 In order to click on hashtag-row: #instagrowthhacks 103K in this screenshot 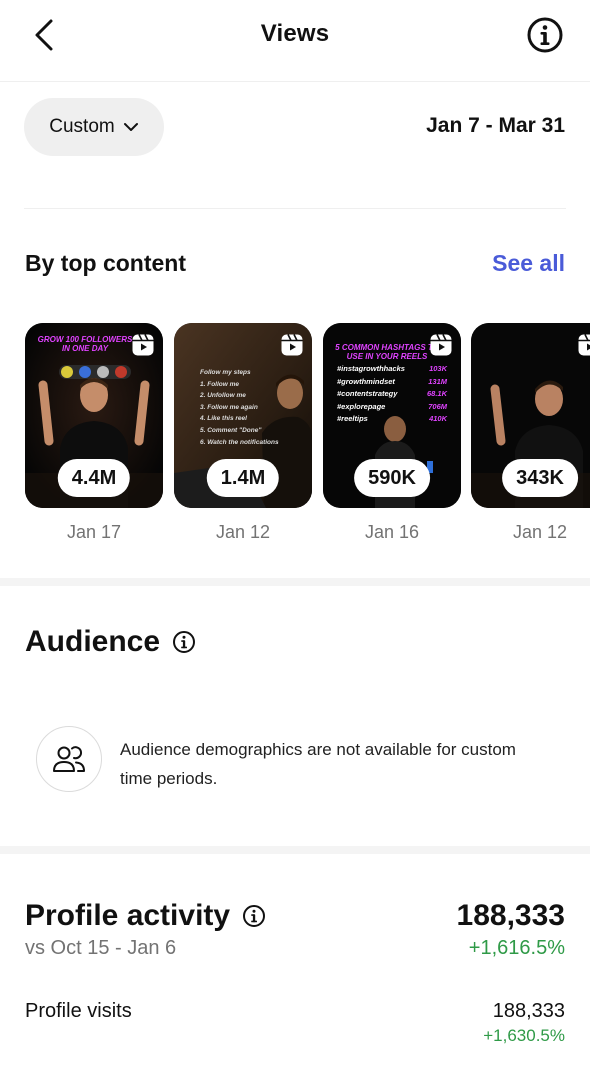, I will do `click(392, 368)`.